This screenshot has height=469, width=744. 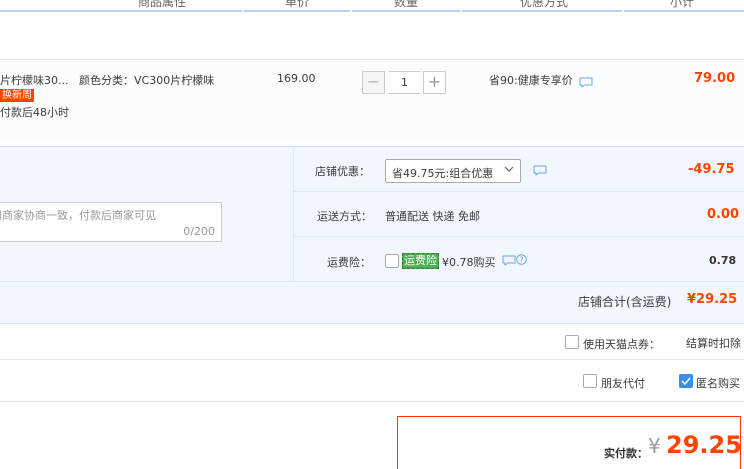 I want to click on insurance-label: 运费险：, so click(x=349, y=262).